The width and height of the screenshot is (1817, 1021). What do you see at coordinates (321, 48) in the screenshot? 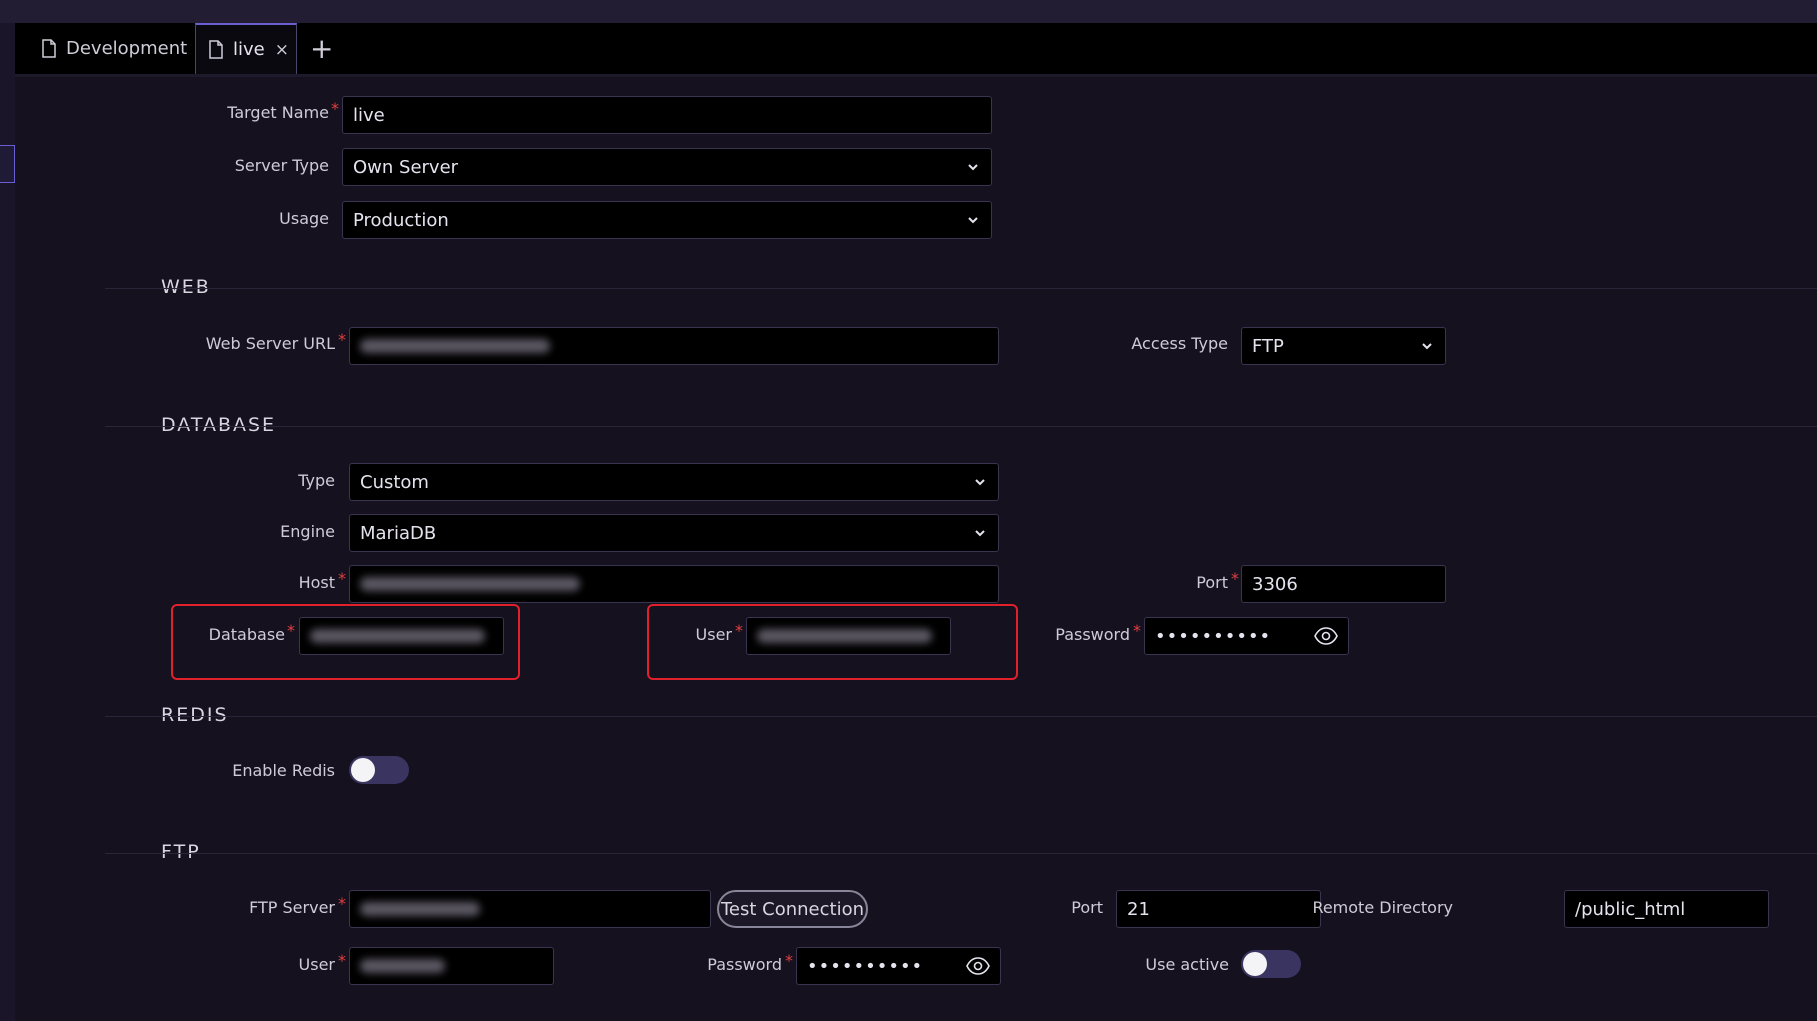
I see `add-tab-button: +` at bounding box center [321, 48].